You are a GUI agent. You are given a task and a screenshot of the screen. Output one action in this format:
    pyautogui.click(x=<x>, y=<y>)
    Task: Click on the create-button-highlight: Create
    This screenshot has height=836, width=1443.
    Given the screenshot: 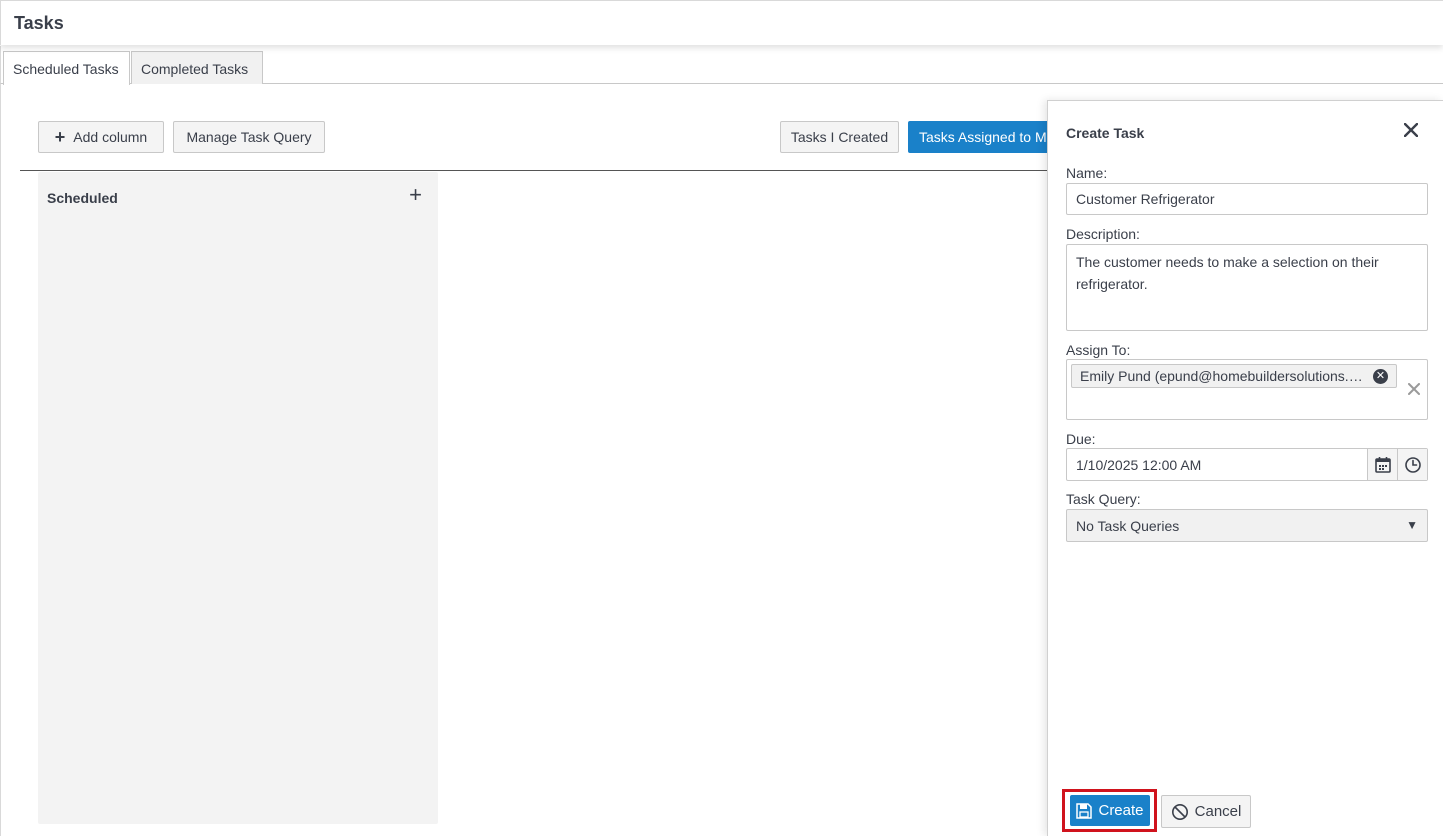 What is the action you would take?
    pyautogui.click(x=1109, y=810)
    